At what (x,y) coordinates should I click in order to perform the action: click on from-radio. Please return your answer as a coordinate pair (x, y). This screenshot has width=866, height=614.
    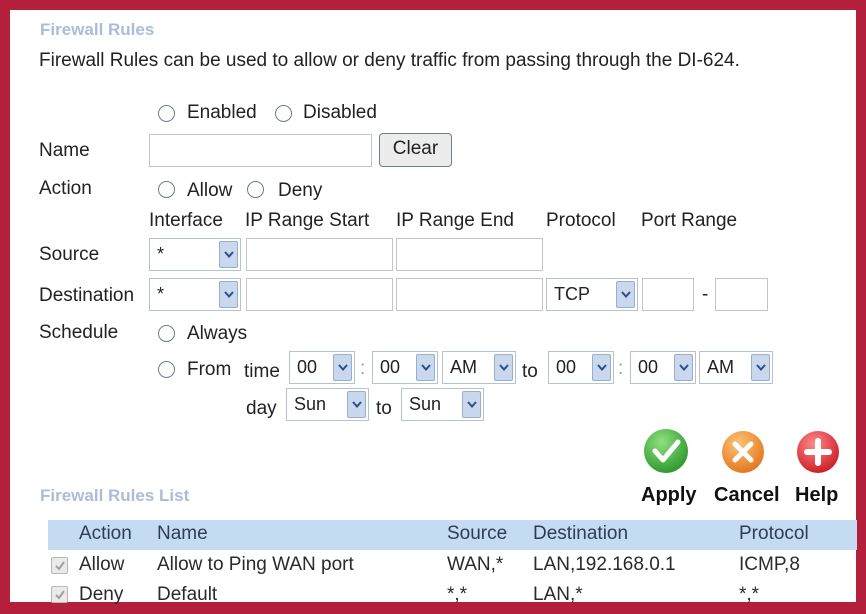
    Looking at the image, I should click on (166, 369).